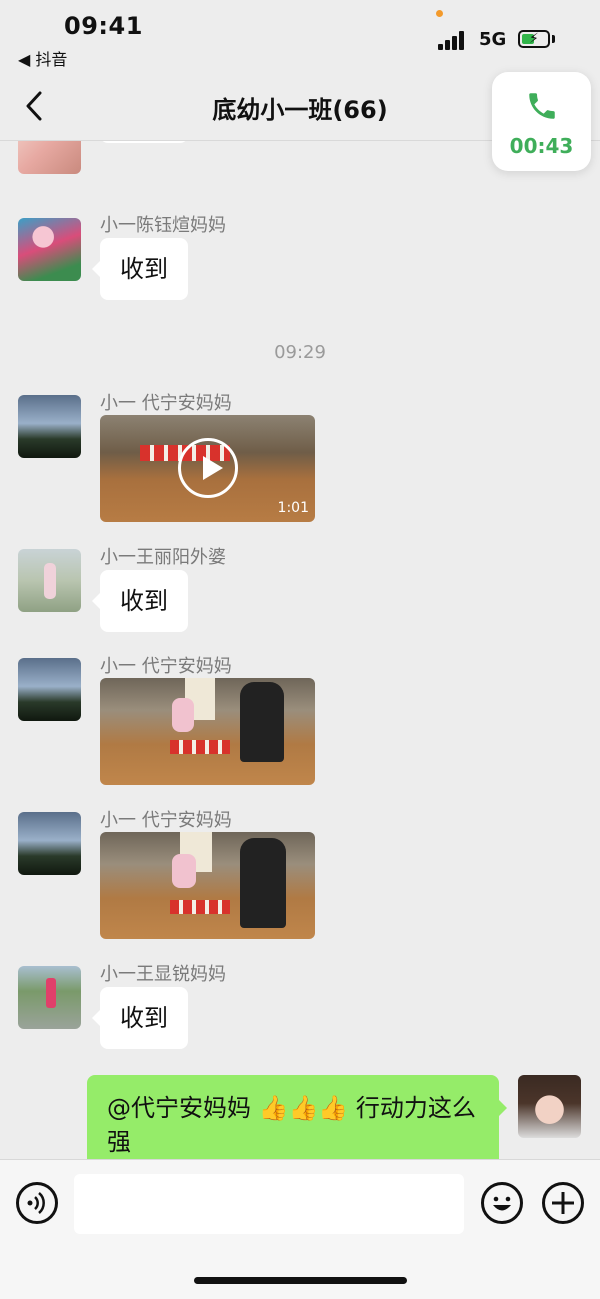  I want to click on battery-icon: ⚡, so click(534, 39).